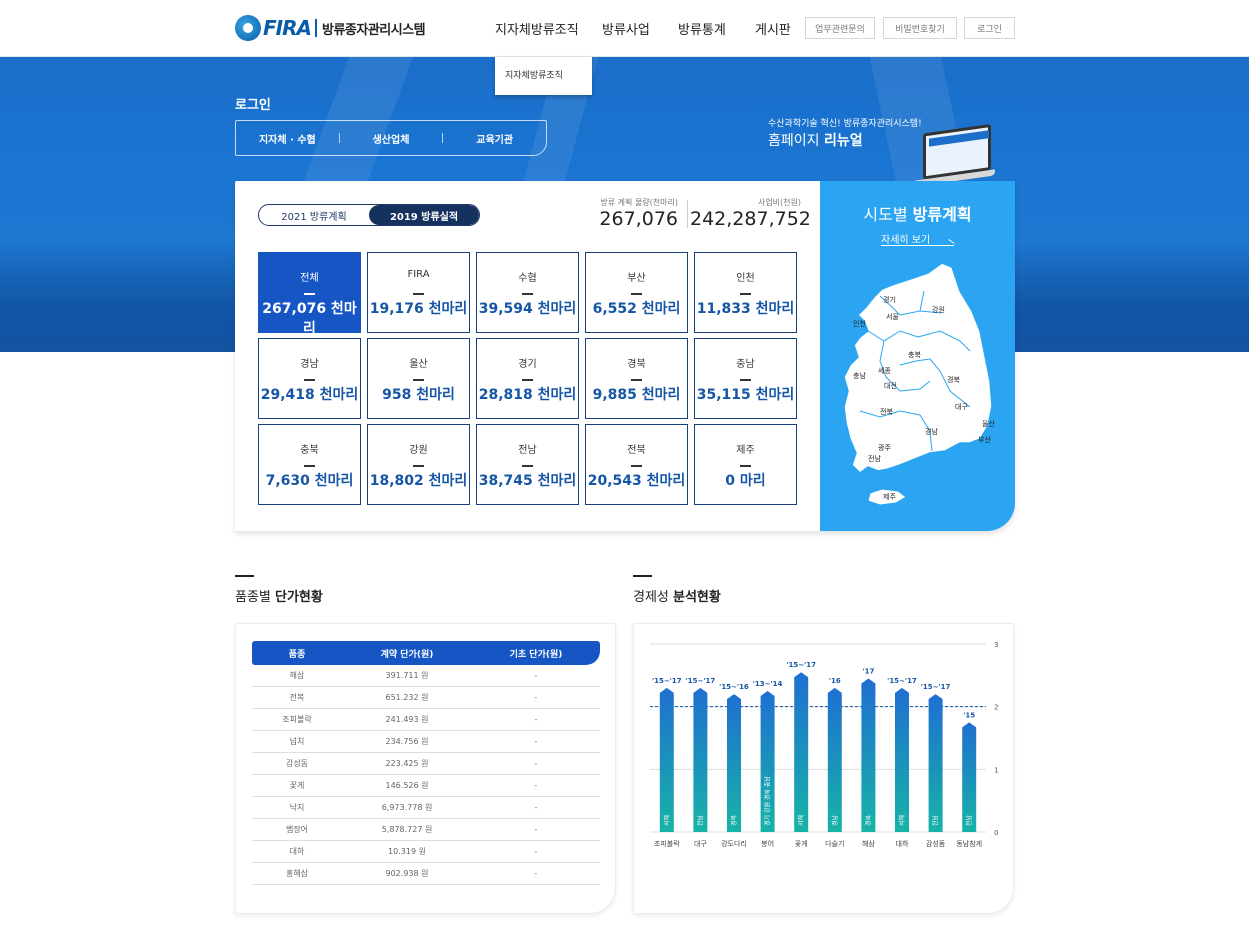 Image resolution: width=1249 pixels, height=932 pixels. I want to click on map-label: 경남, so click(931, 432).